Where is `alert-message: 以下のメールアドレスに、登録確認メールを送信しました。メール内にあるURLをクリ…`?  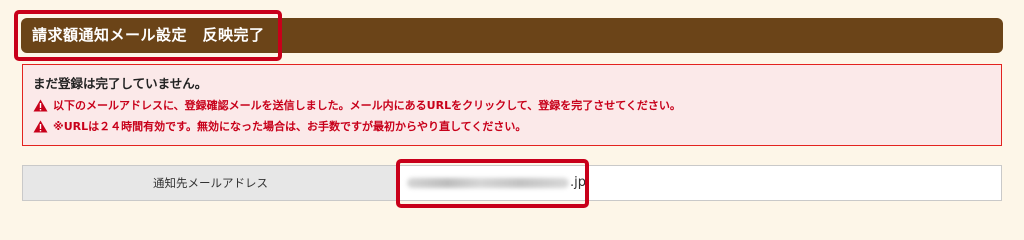
alert-message: 以下のメールアドレスに、登録確認メールを送信しました。メール内にあるURLをクリ… is located at coordinates (357, 105).